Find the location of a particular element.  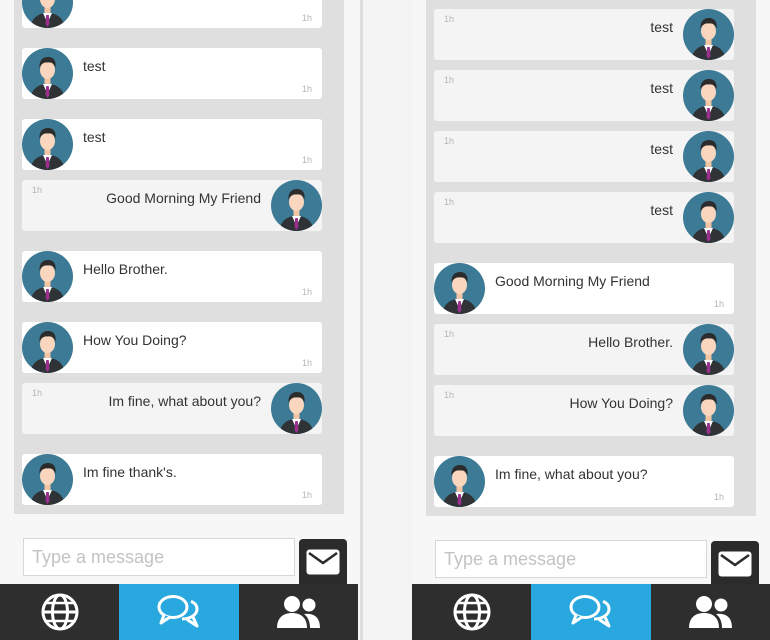

message-outgoing: Hello Brother. 1h is located at coordinates (584, 349).